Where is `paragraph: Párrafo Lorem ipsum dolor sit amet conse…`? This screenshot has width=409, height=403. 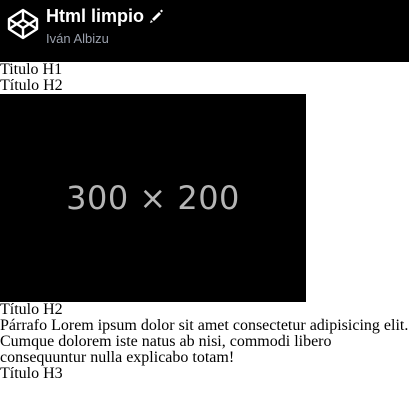
paragraph: Párrafo Lorem ipsum dolor sit amet conse… is located at coordinates (204, 341).